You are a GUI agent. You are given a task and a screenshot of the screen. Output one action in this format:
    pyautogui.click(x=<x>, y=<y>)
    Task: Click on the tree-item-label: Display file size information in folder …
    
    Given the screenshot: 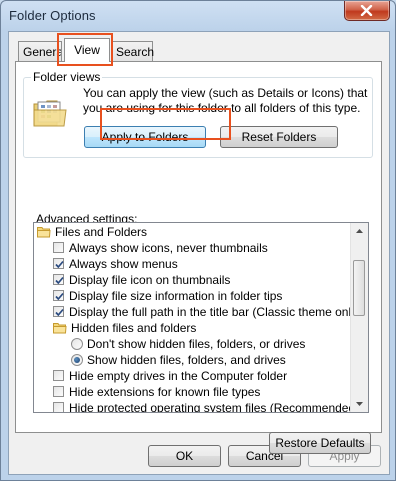 What is the action you would take?
    pyautogui.click(x=176, y=296)
    